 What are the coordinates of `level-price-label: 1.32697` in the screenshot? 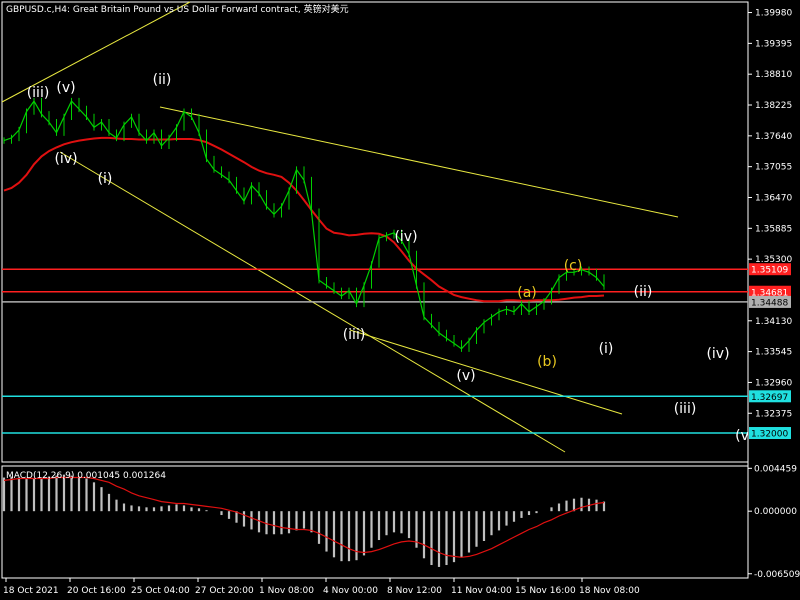 It's located at (769, 398).